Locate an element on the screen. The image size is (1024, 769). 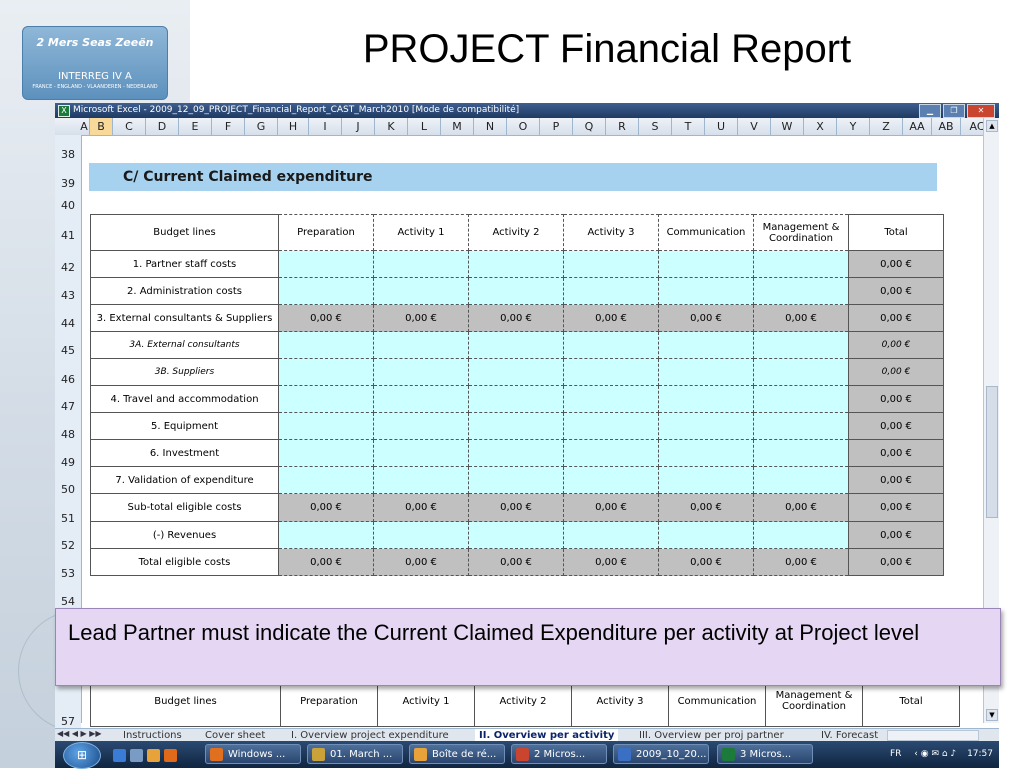
row-label: (-) Revenues is located at coordinates (184, 535).